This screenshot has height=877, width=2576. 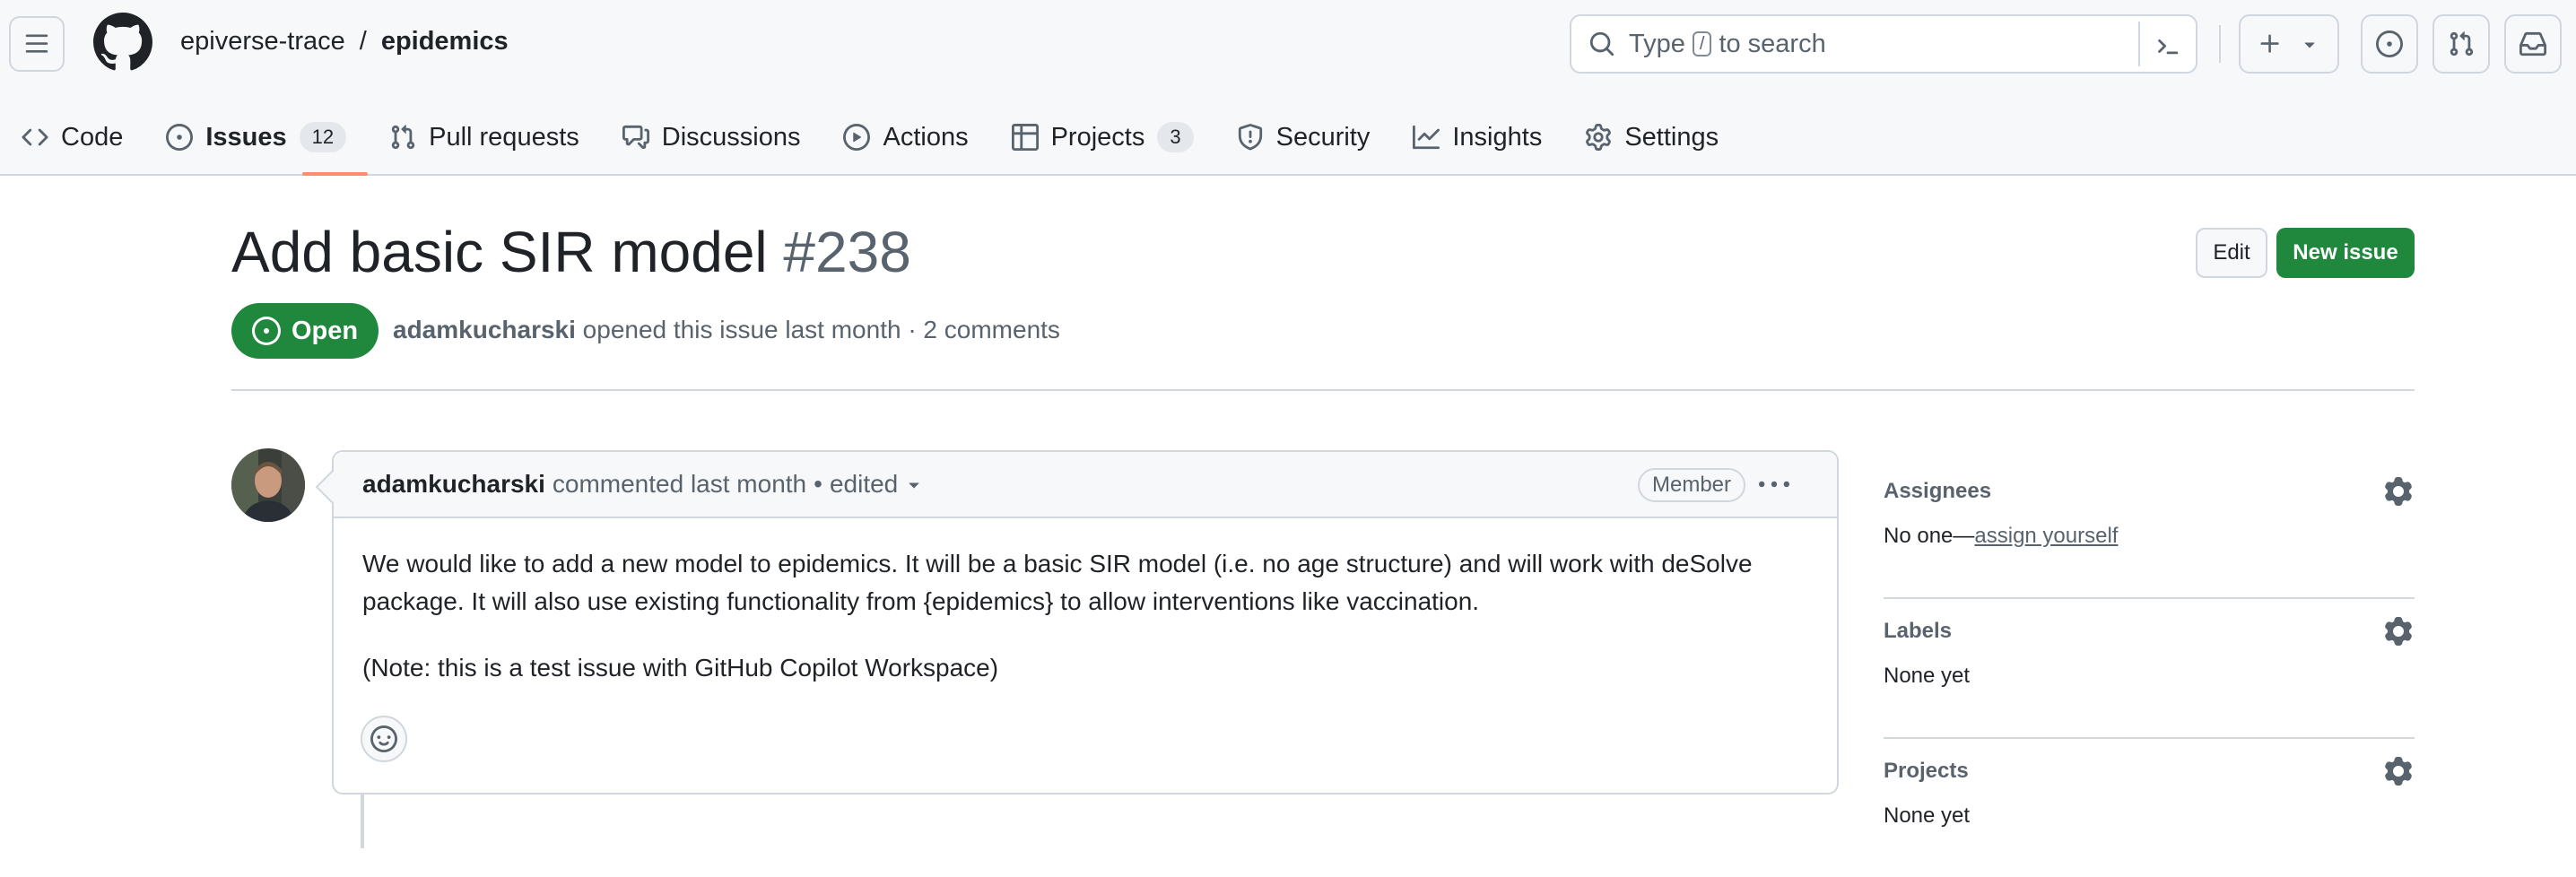 What do you see at coordinates (1938, 491) in the screenshot?
I see `assignees-title: Assignees` at bounding box center [1938, 491].